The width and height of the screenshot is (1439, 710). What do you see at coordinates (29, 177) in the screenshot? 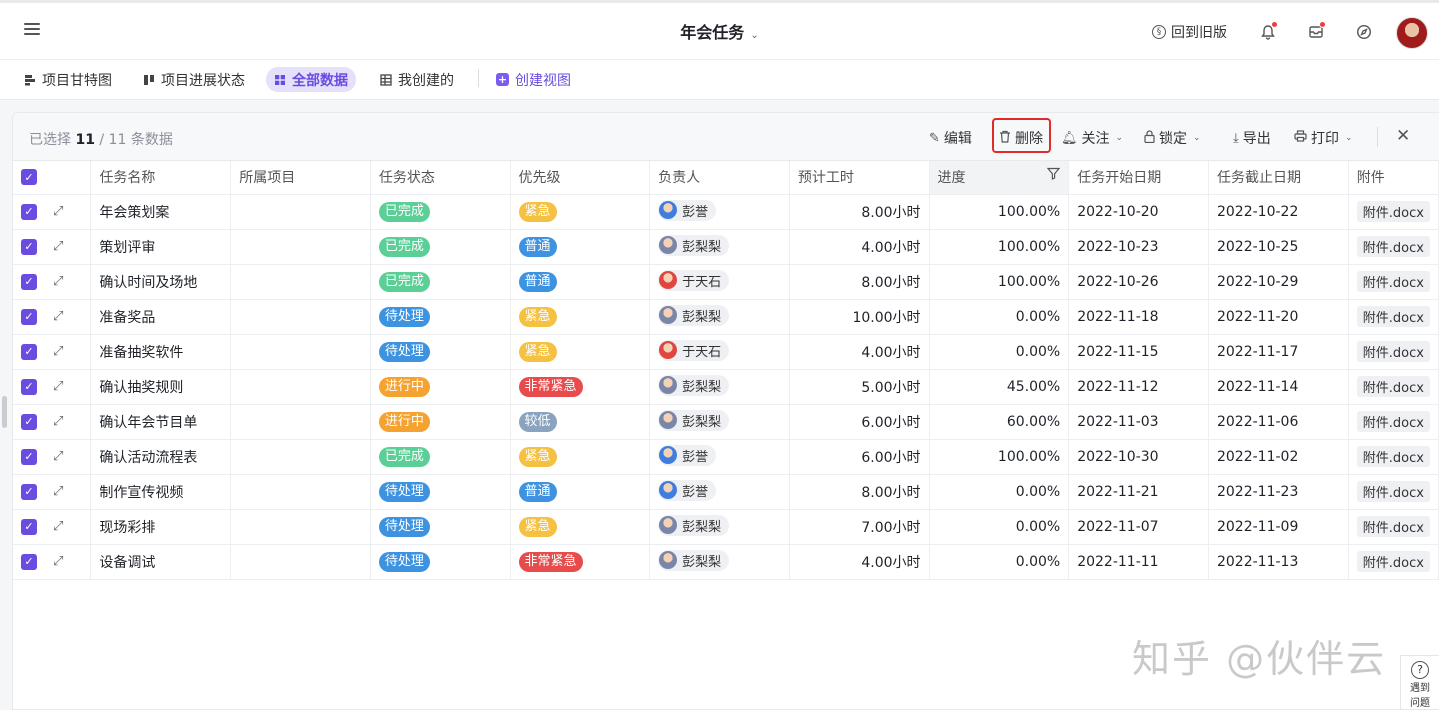
I see `select-all-checkbox: ✓` at bounding box center [29, 177].